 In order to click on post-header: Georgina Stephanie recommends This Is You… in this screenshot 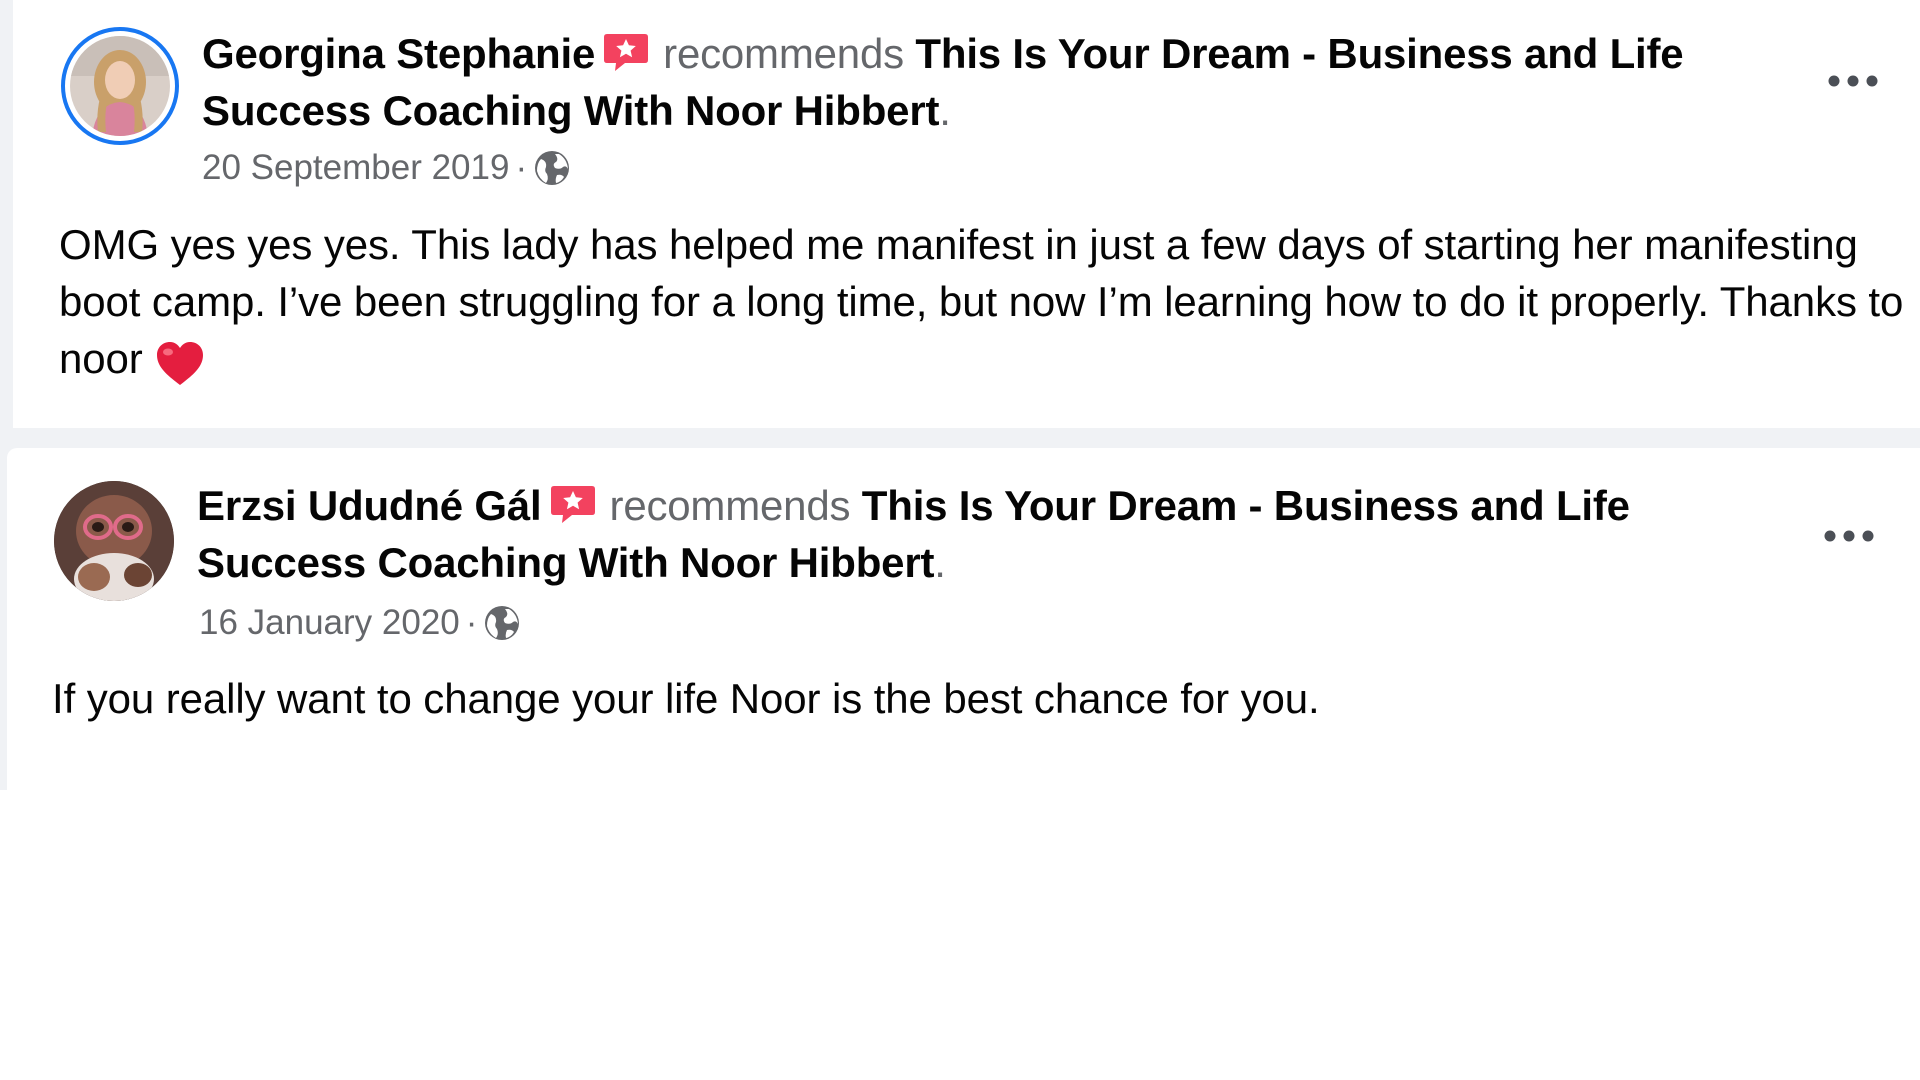, I will do `click(982, 82)`.